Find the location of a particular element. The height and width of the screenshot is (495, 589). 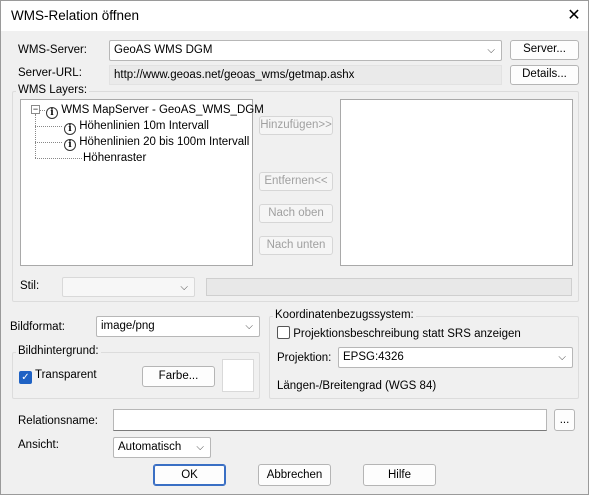

close-icon: ✕ is located at coordinates (574, 16).